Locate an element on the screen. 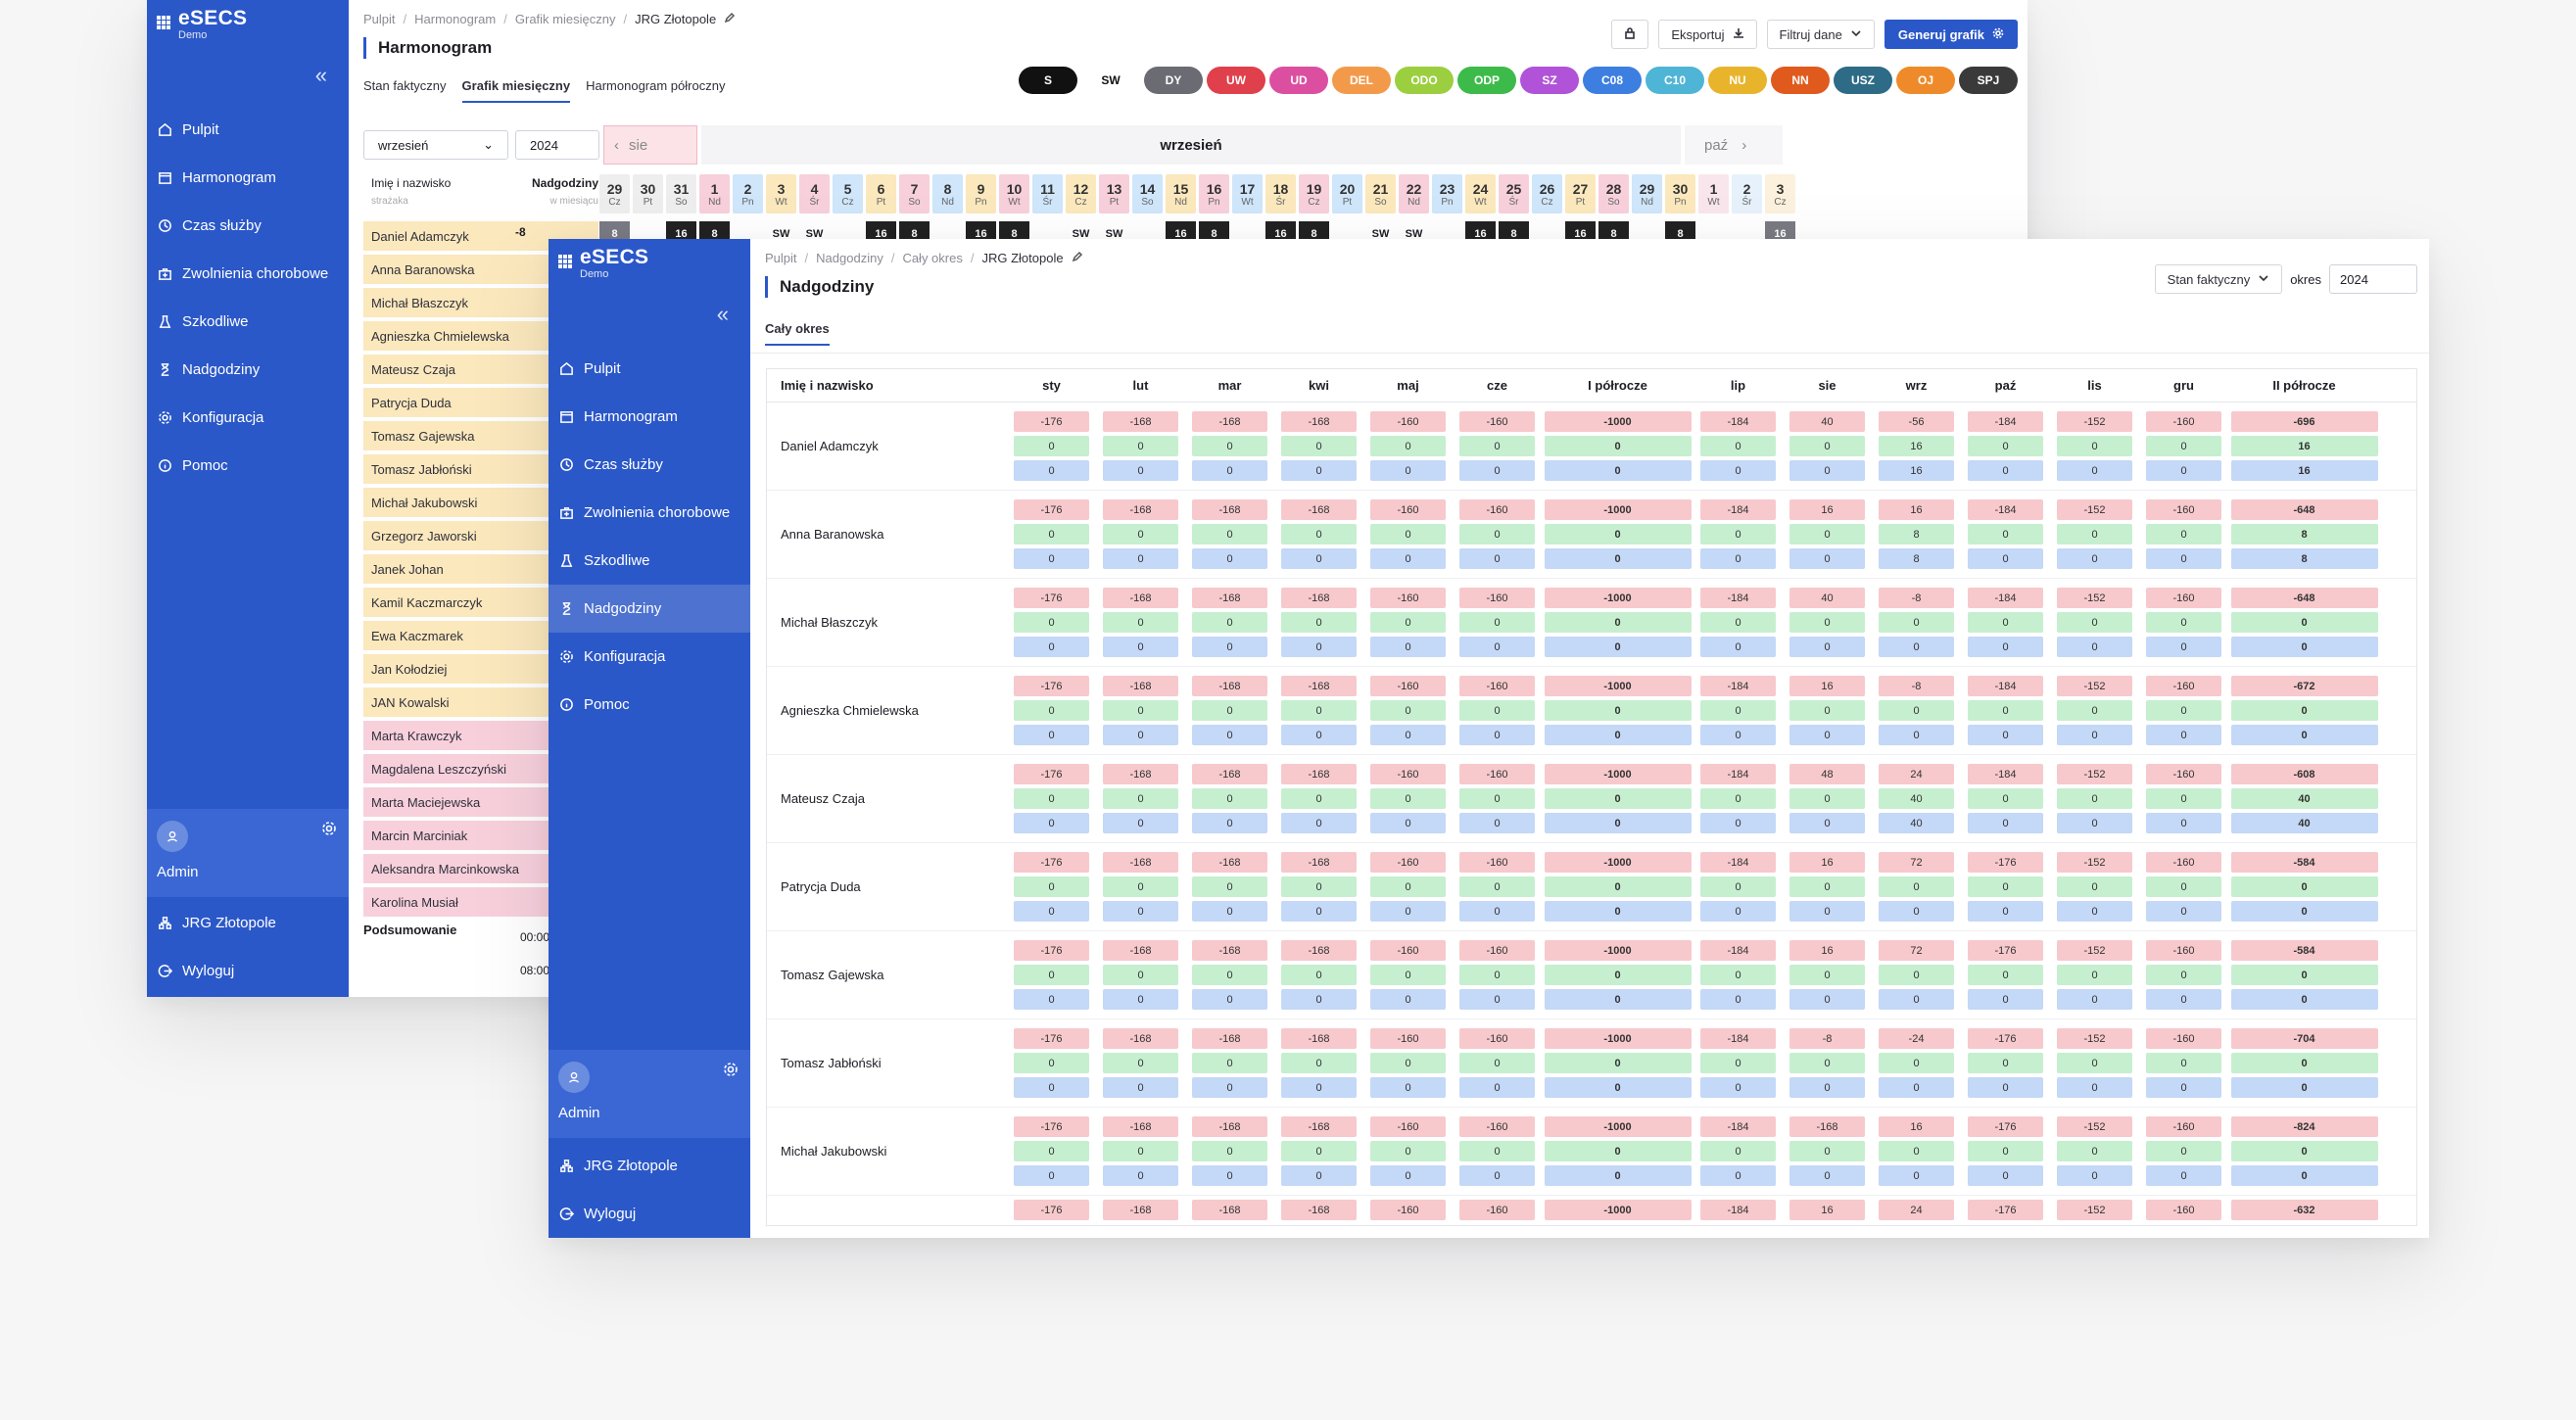 This screenshot has height=1420, width=2576. day-header: 24 Wt is located at coordinates (1481, 193).